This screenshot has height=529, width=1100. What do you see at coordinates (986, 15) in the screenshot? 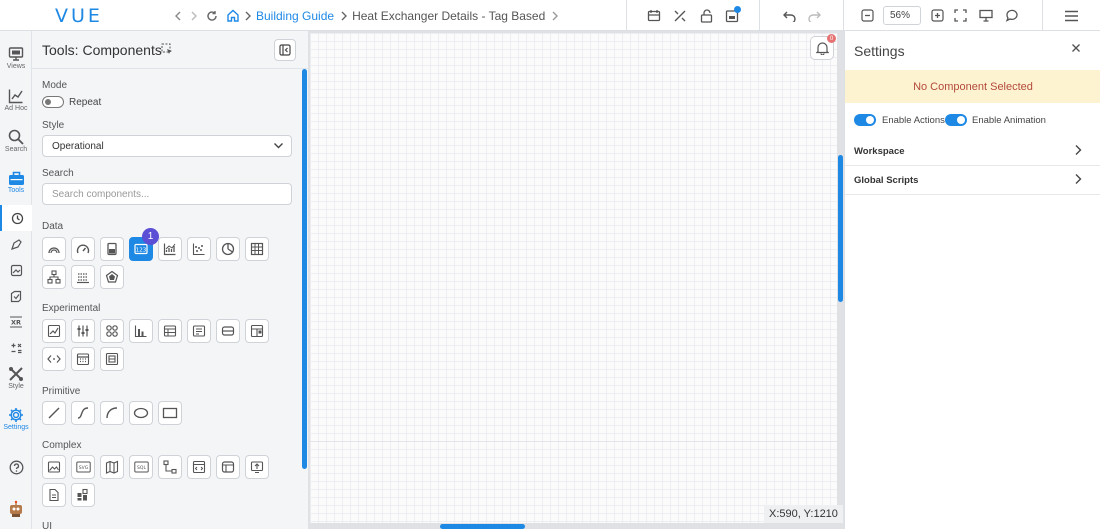
I see `presentation-icon` at bounding box center [986, 15].